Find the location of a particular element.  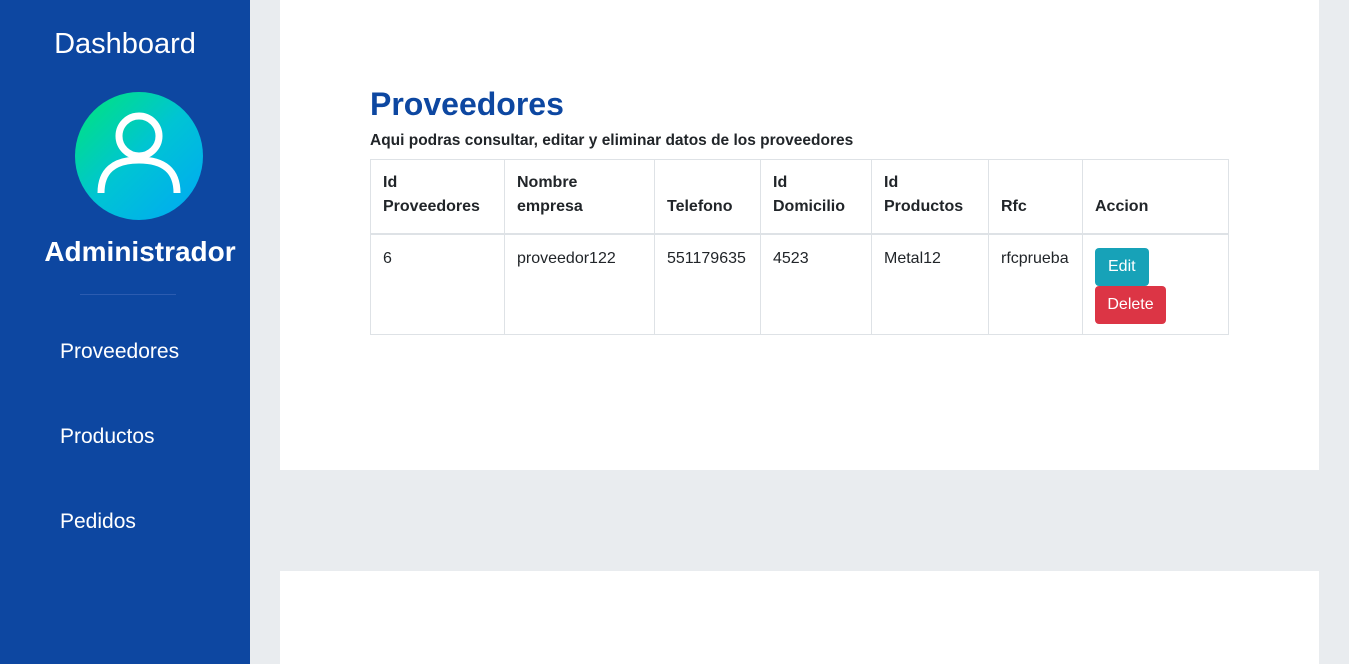

user-role: Administrador is located at coordinates (140, 251).